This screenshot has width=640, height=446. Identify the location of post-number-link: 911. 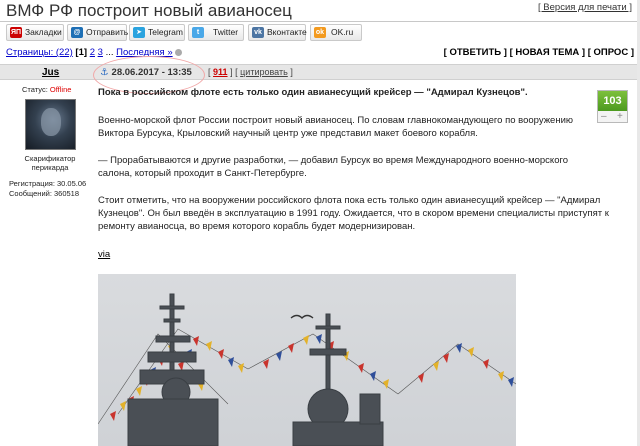
(220, 72).